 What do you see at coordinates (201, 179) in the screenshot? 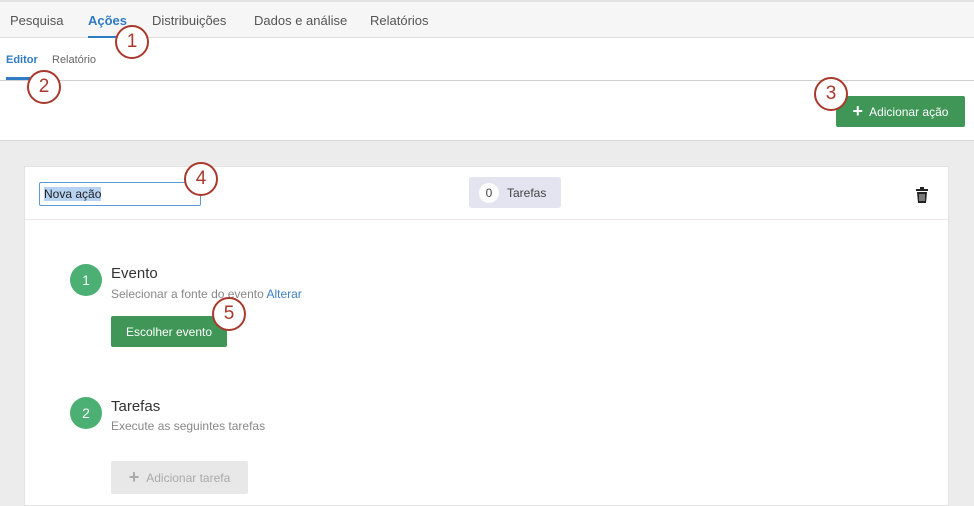
I see `callout-4: 4` at bounding box center [201, 179].